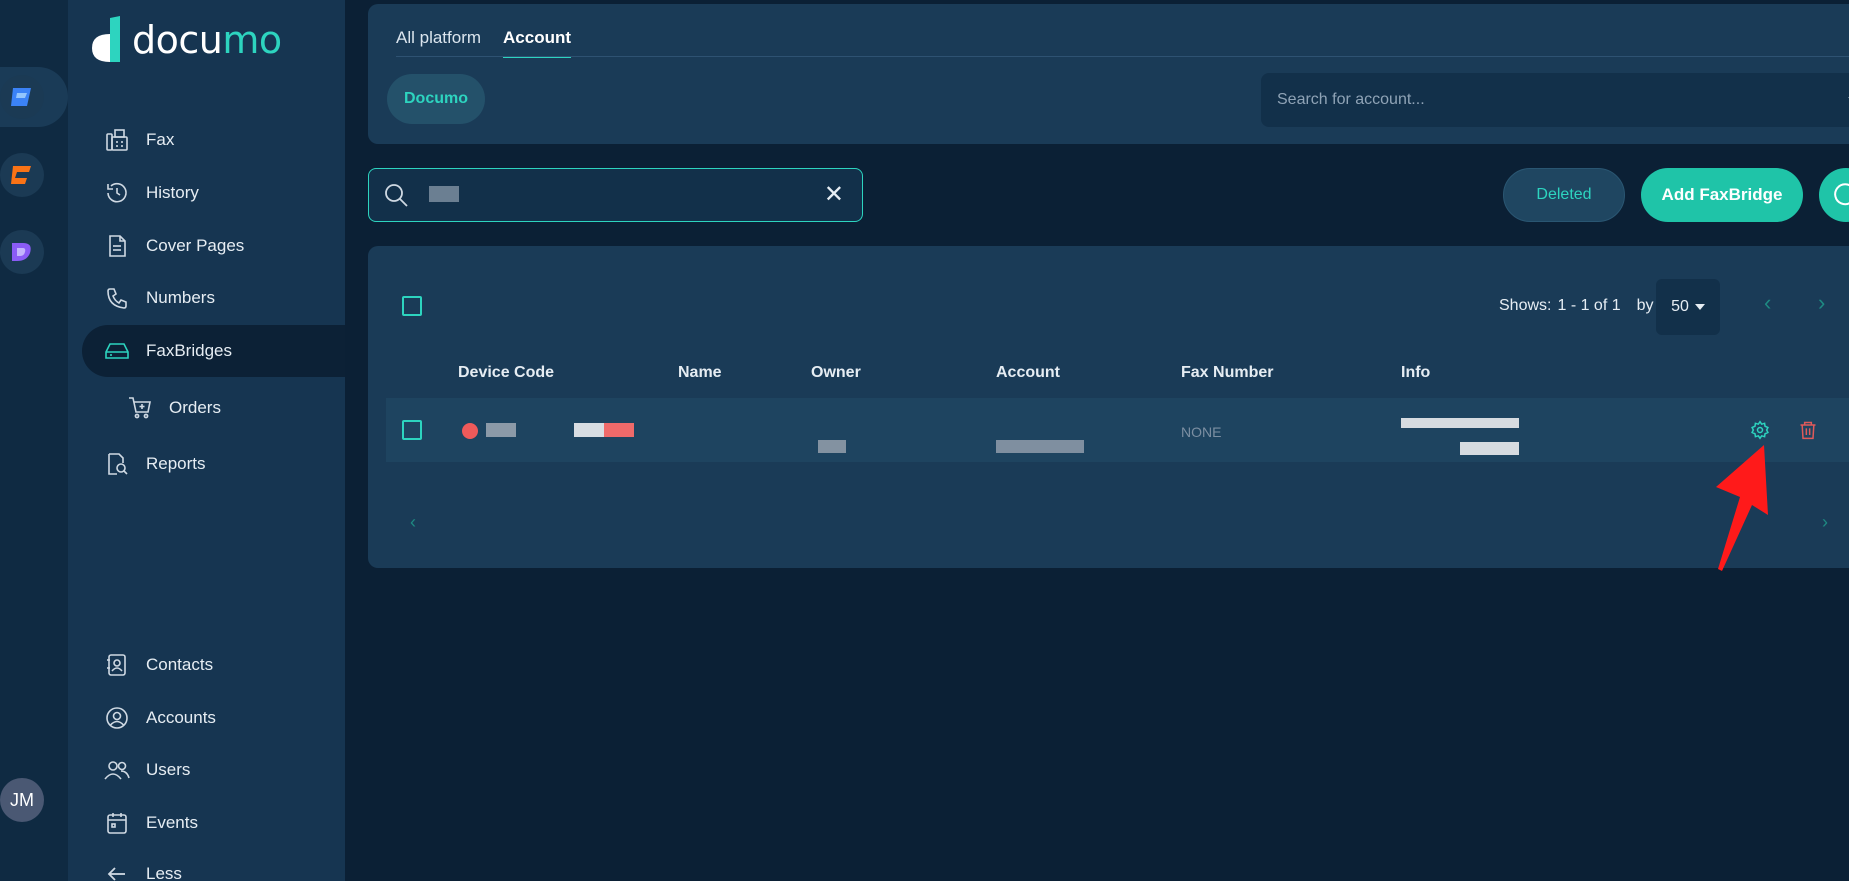 The height and width of the screenshot is (881, 1849). What do you see at coordinates (1688, 307) in the screenshot?
I see `per-page-select: 50` at bounding box center [1688, 307].